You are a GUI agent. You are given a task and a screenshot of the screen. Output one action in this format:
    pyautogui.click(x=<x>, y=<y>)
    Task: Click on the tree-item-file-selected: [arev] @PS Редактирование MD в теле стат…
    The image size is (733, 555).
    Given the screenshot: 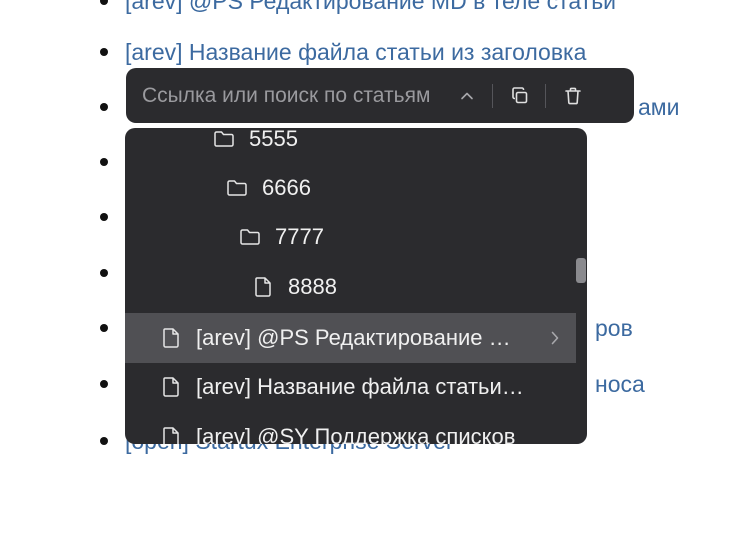 What is the action you would take?
    pyautogui.click(x=350, y=338)
    